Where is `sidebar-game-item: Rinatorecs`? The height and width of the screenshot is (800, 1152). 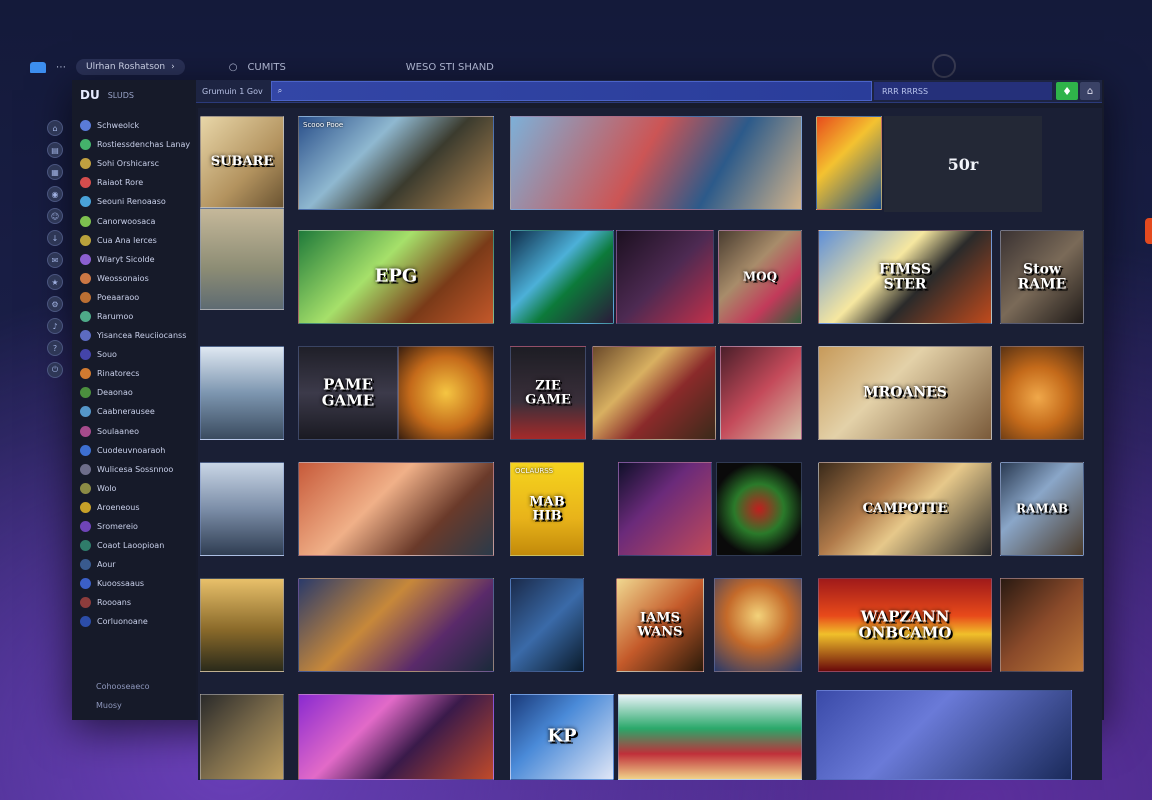 sidebar-game-item: Rinatorecs is located at coordinates (138, 373).